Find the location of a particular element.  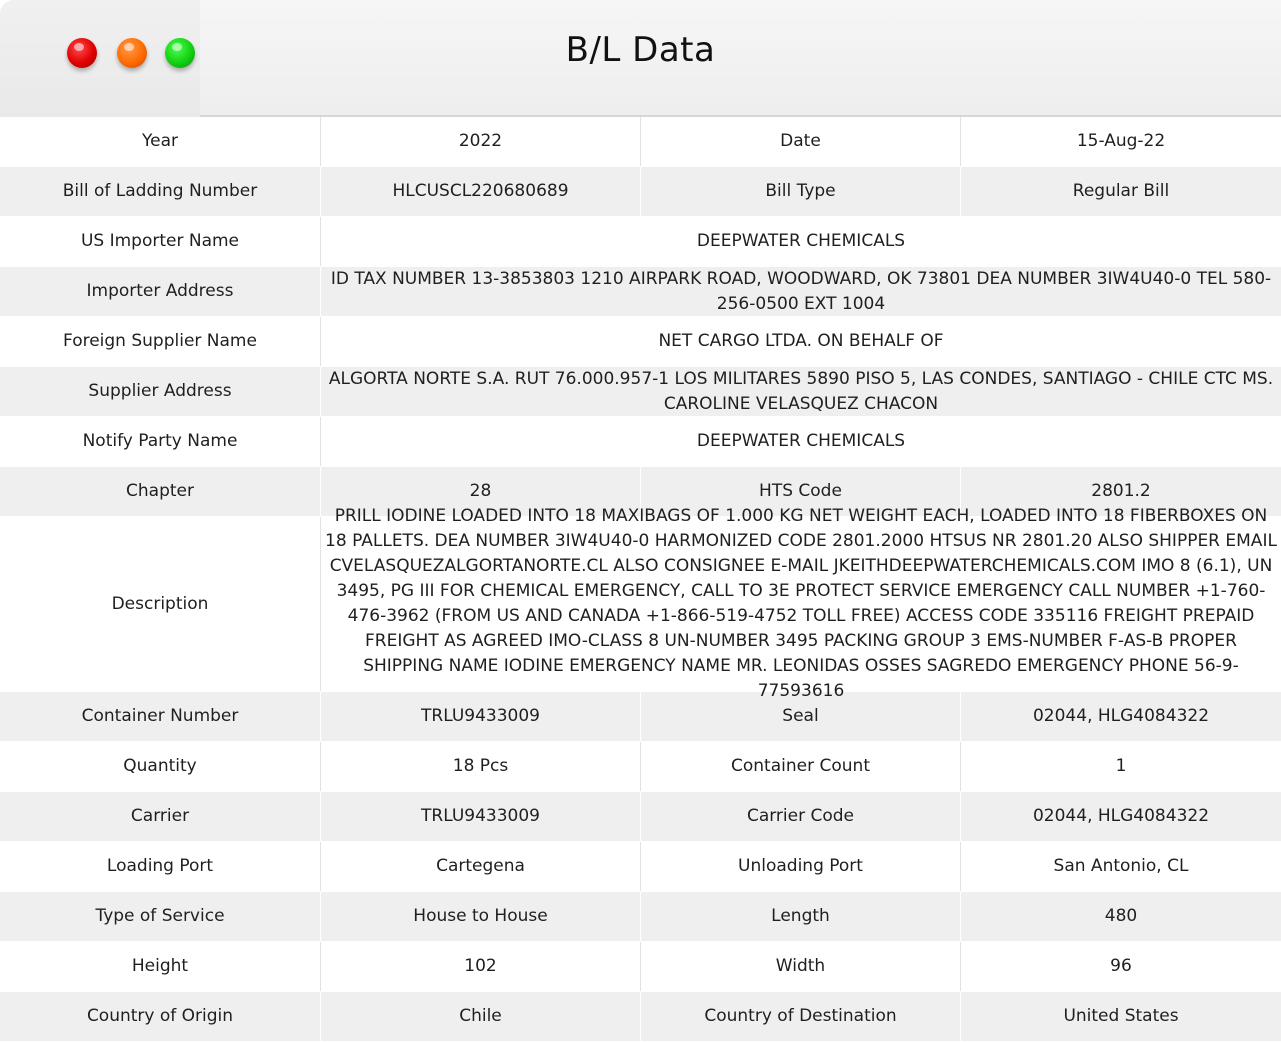

unloading-port-value: San Antonio, CL is located at coordinates (1120, 866).